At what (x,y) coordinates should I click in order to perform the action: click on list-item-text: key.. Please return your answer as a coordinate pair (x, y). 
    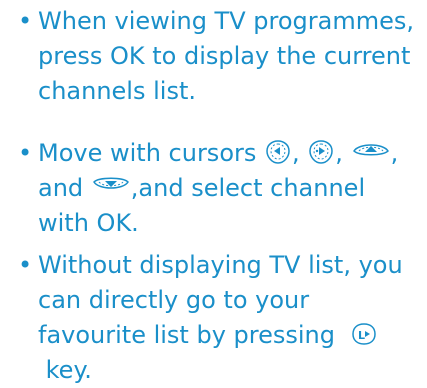
    Looking at the image, I should click on (68, 370).